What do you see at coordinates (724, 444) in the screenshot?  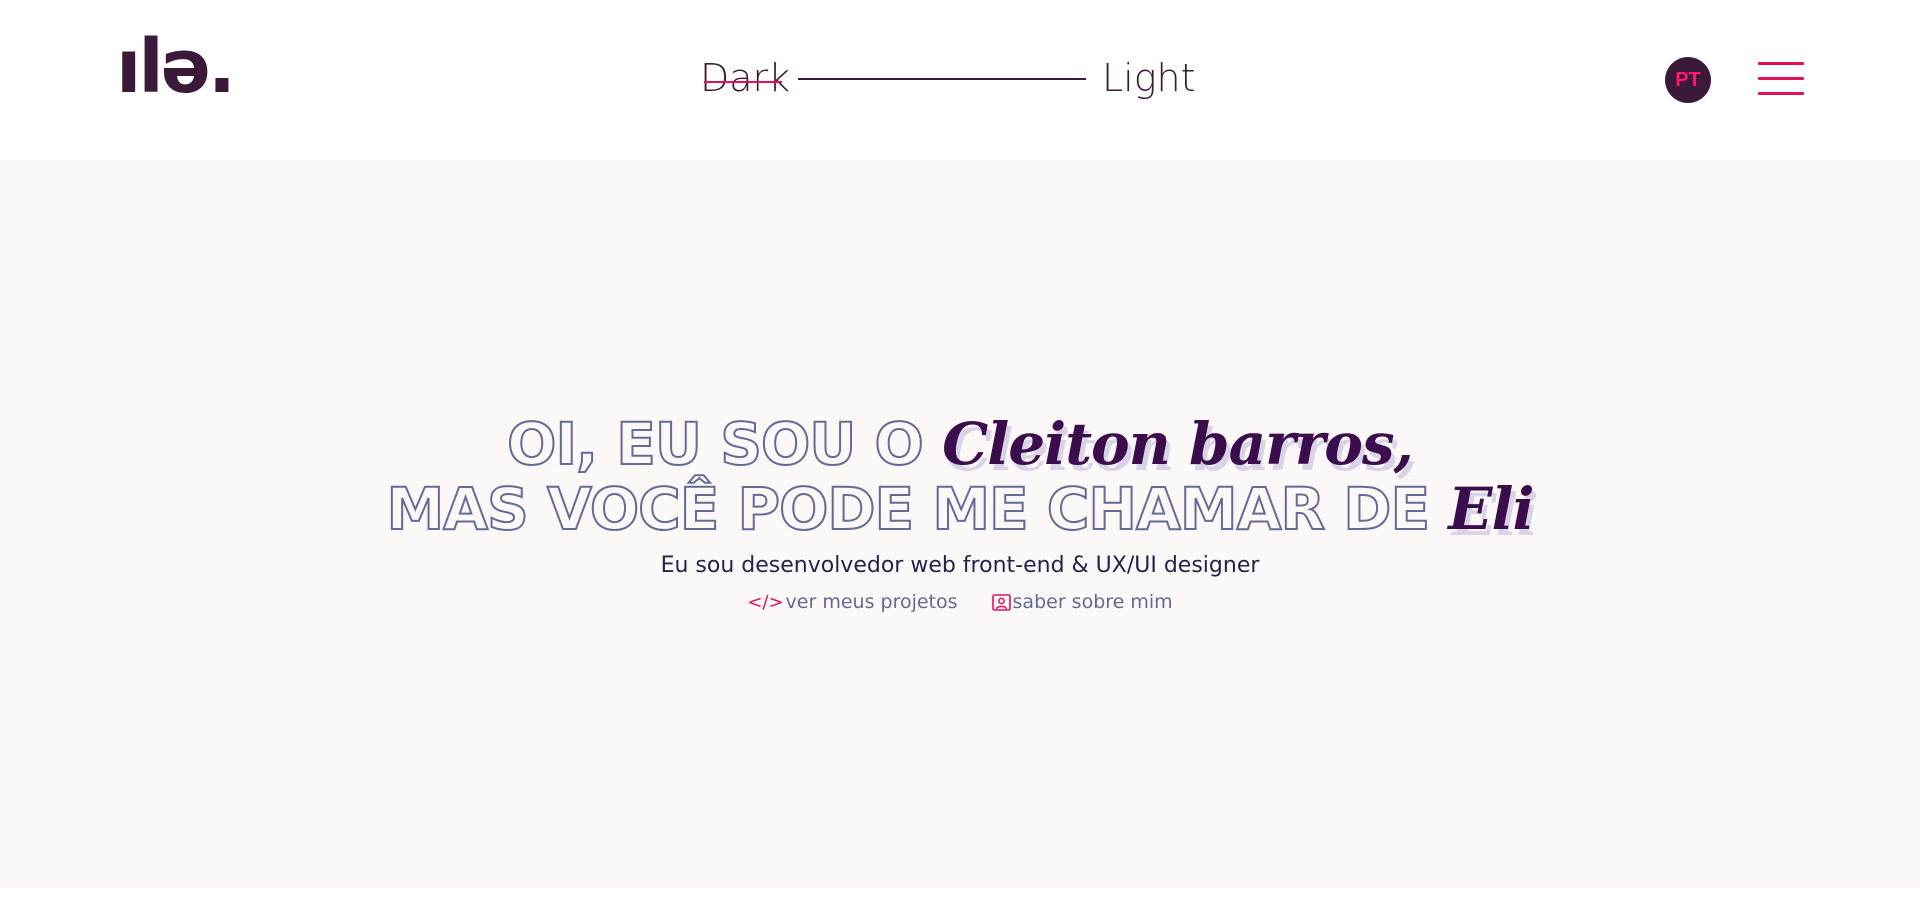 I see `greeting-text: OI, EU SOU O` at bounding box center [724, 444].